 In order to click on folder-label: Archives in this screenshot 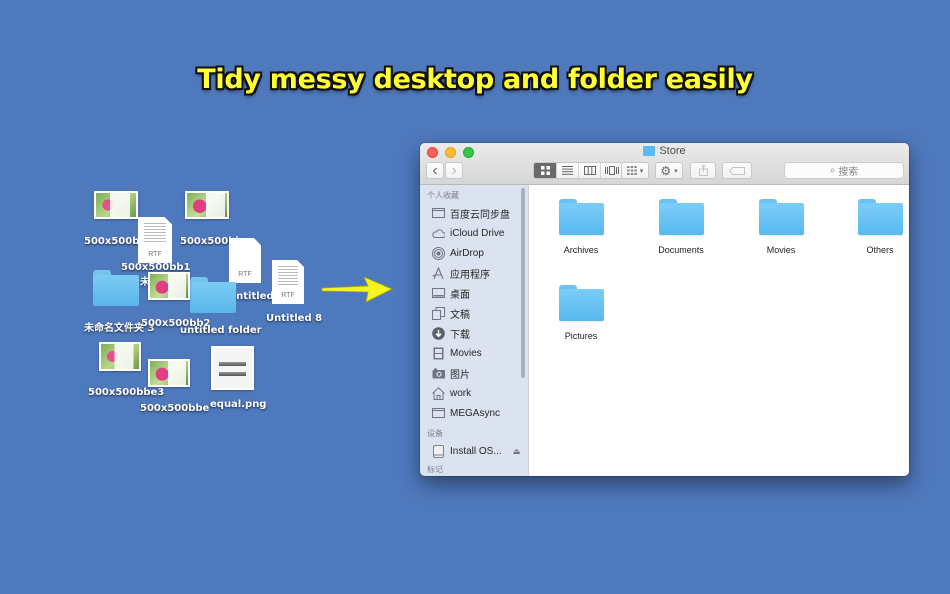, I will do `click(581, 250)`.